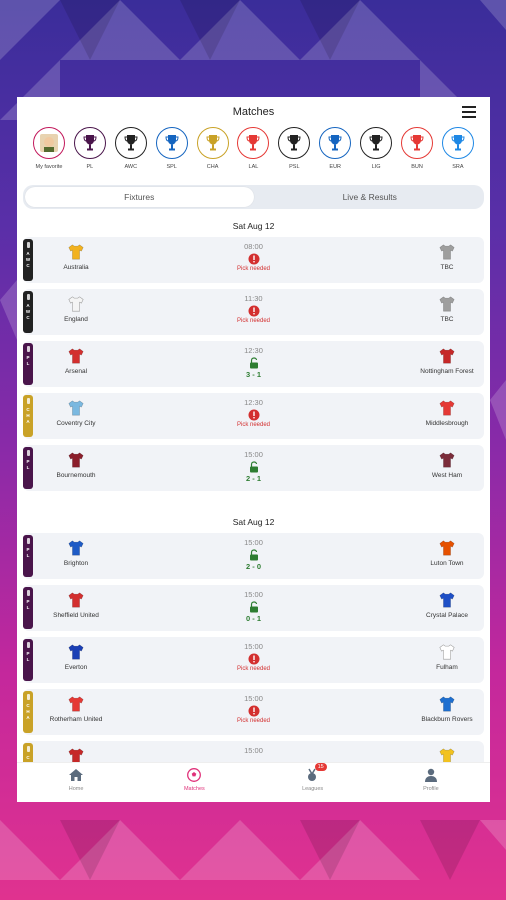 The height and width of the screenshot is (900, 506). I want to click on bun-logo-icon, so click(417, 143).